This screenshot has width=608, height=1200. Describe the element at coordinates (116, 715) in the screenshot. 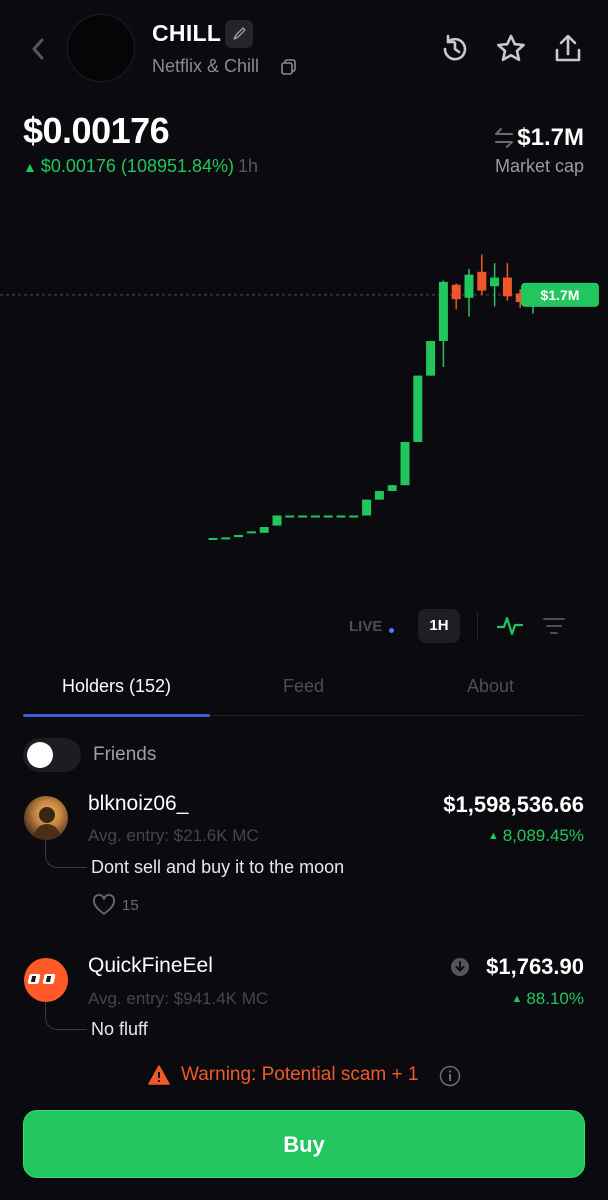

I see `active-tab-indicator` at that location.